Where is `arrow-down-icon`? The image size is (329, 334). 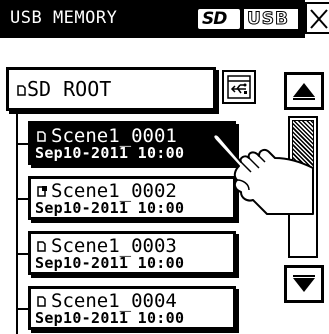
arrow-down-icon is located at coordinates (304, 283).